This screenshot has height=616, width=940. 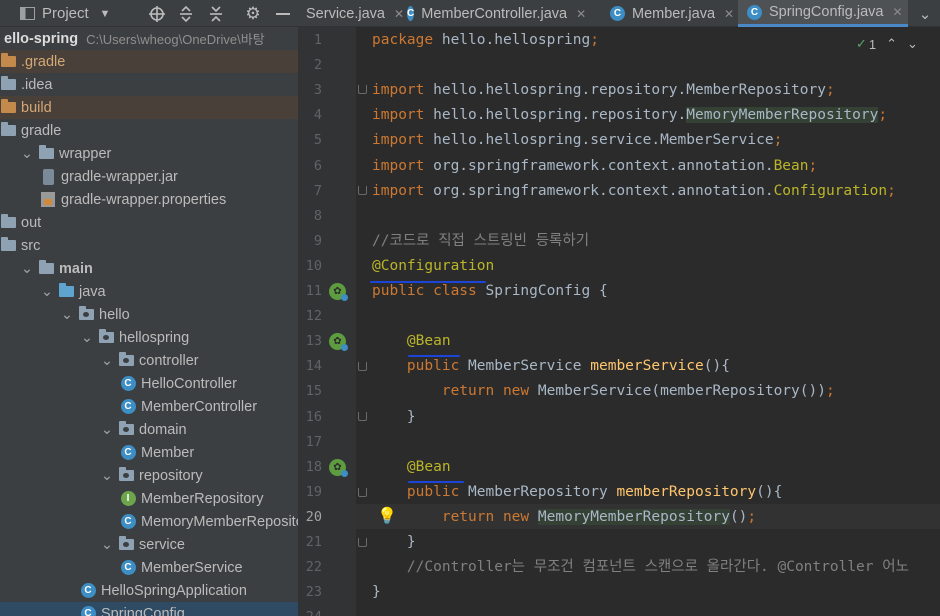 I want to click on tree-item: ⌄ wrapper, so click(x=149, y=153).